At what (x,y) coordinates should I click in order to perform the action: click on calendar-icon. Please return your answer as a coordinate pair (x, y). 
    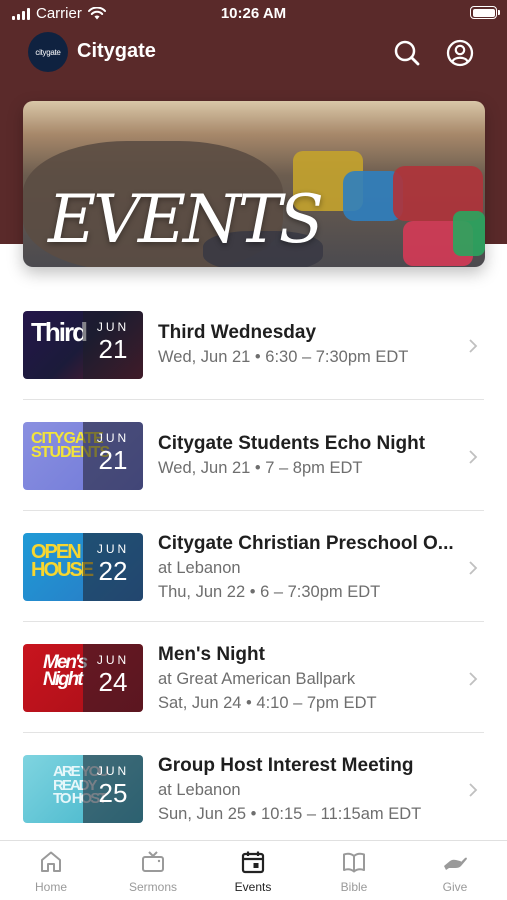
    Looking at the image, I should click on (253, 862).